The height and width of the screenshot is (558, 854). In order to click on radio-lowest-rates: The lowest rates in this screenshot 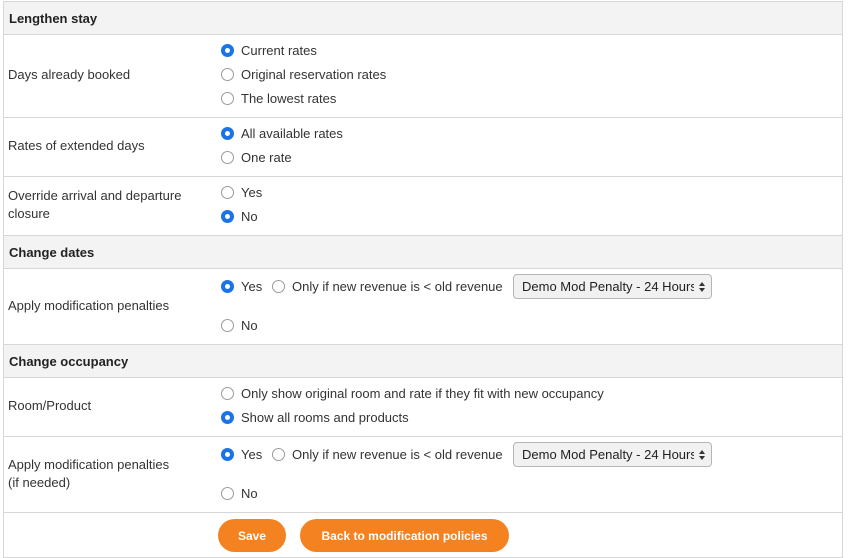, I will do `click(278, 98)`.